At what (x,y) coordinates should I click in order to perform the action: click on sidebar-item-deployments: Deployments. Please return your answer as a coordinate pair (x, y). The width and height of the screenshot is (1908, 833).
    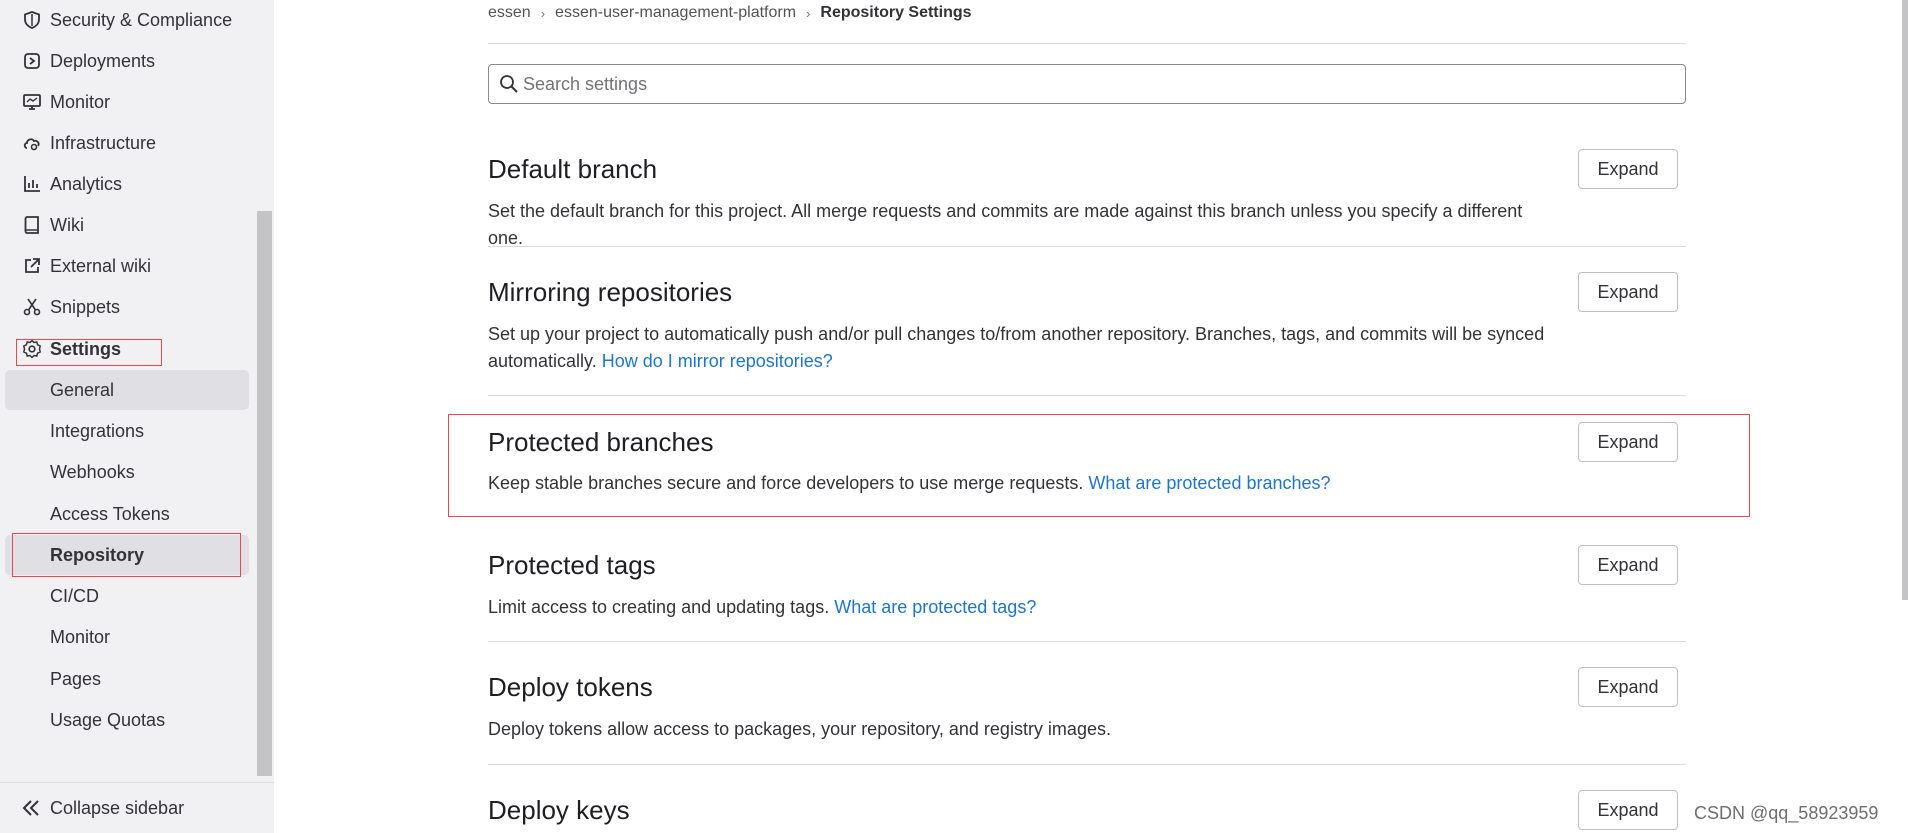
    Looking at the image, I should click on (127, 61).